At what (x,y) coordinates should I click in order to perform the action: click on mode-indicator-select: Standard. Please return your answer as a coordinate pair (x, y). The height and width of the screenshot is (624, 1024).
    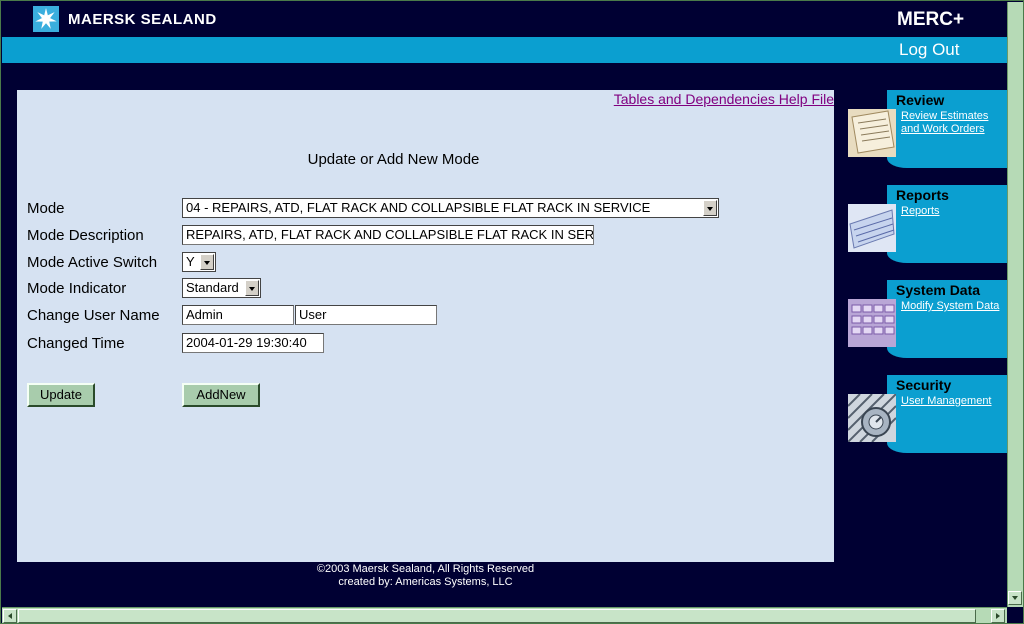
    Looking at the image, I should click on (221, 288).